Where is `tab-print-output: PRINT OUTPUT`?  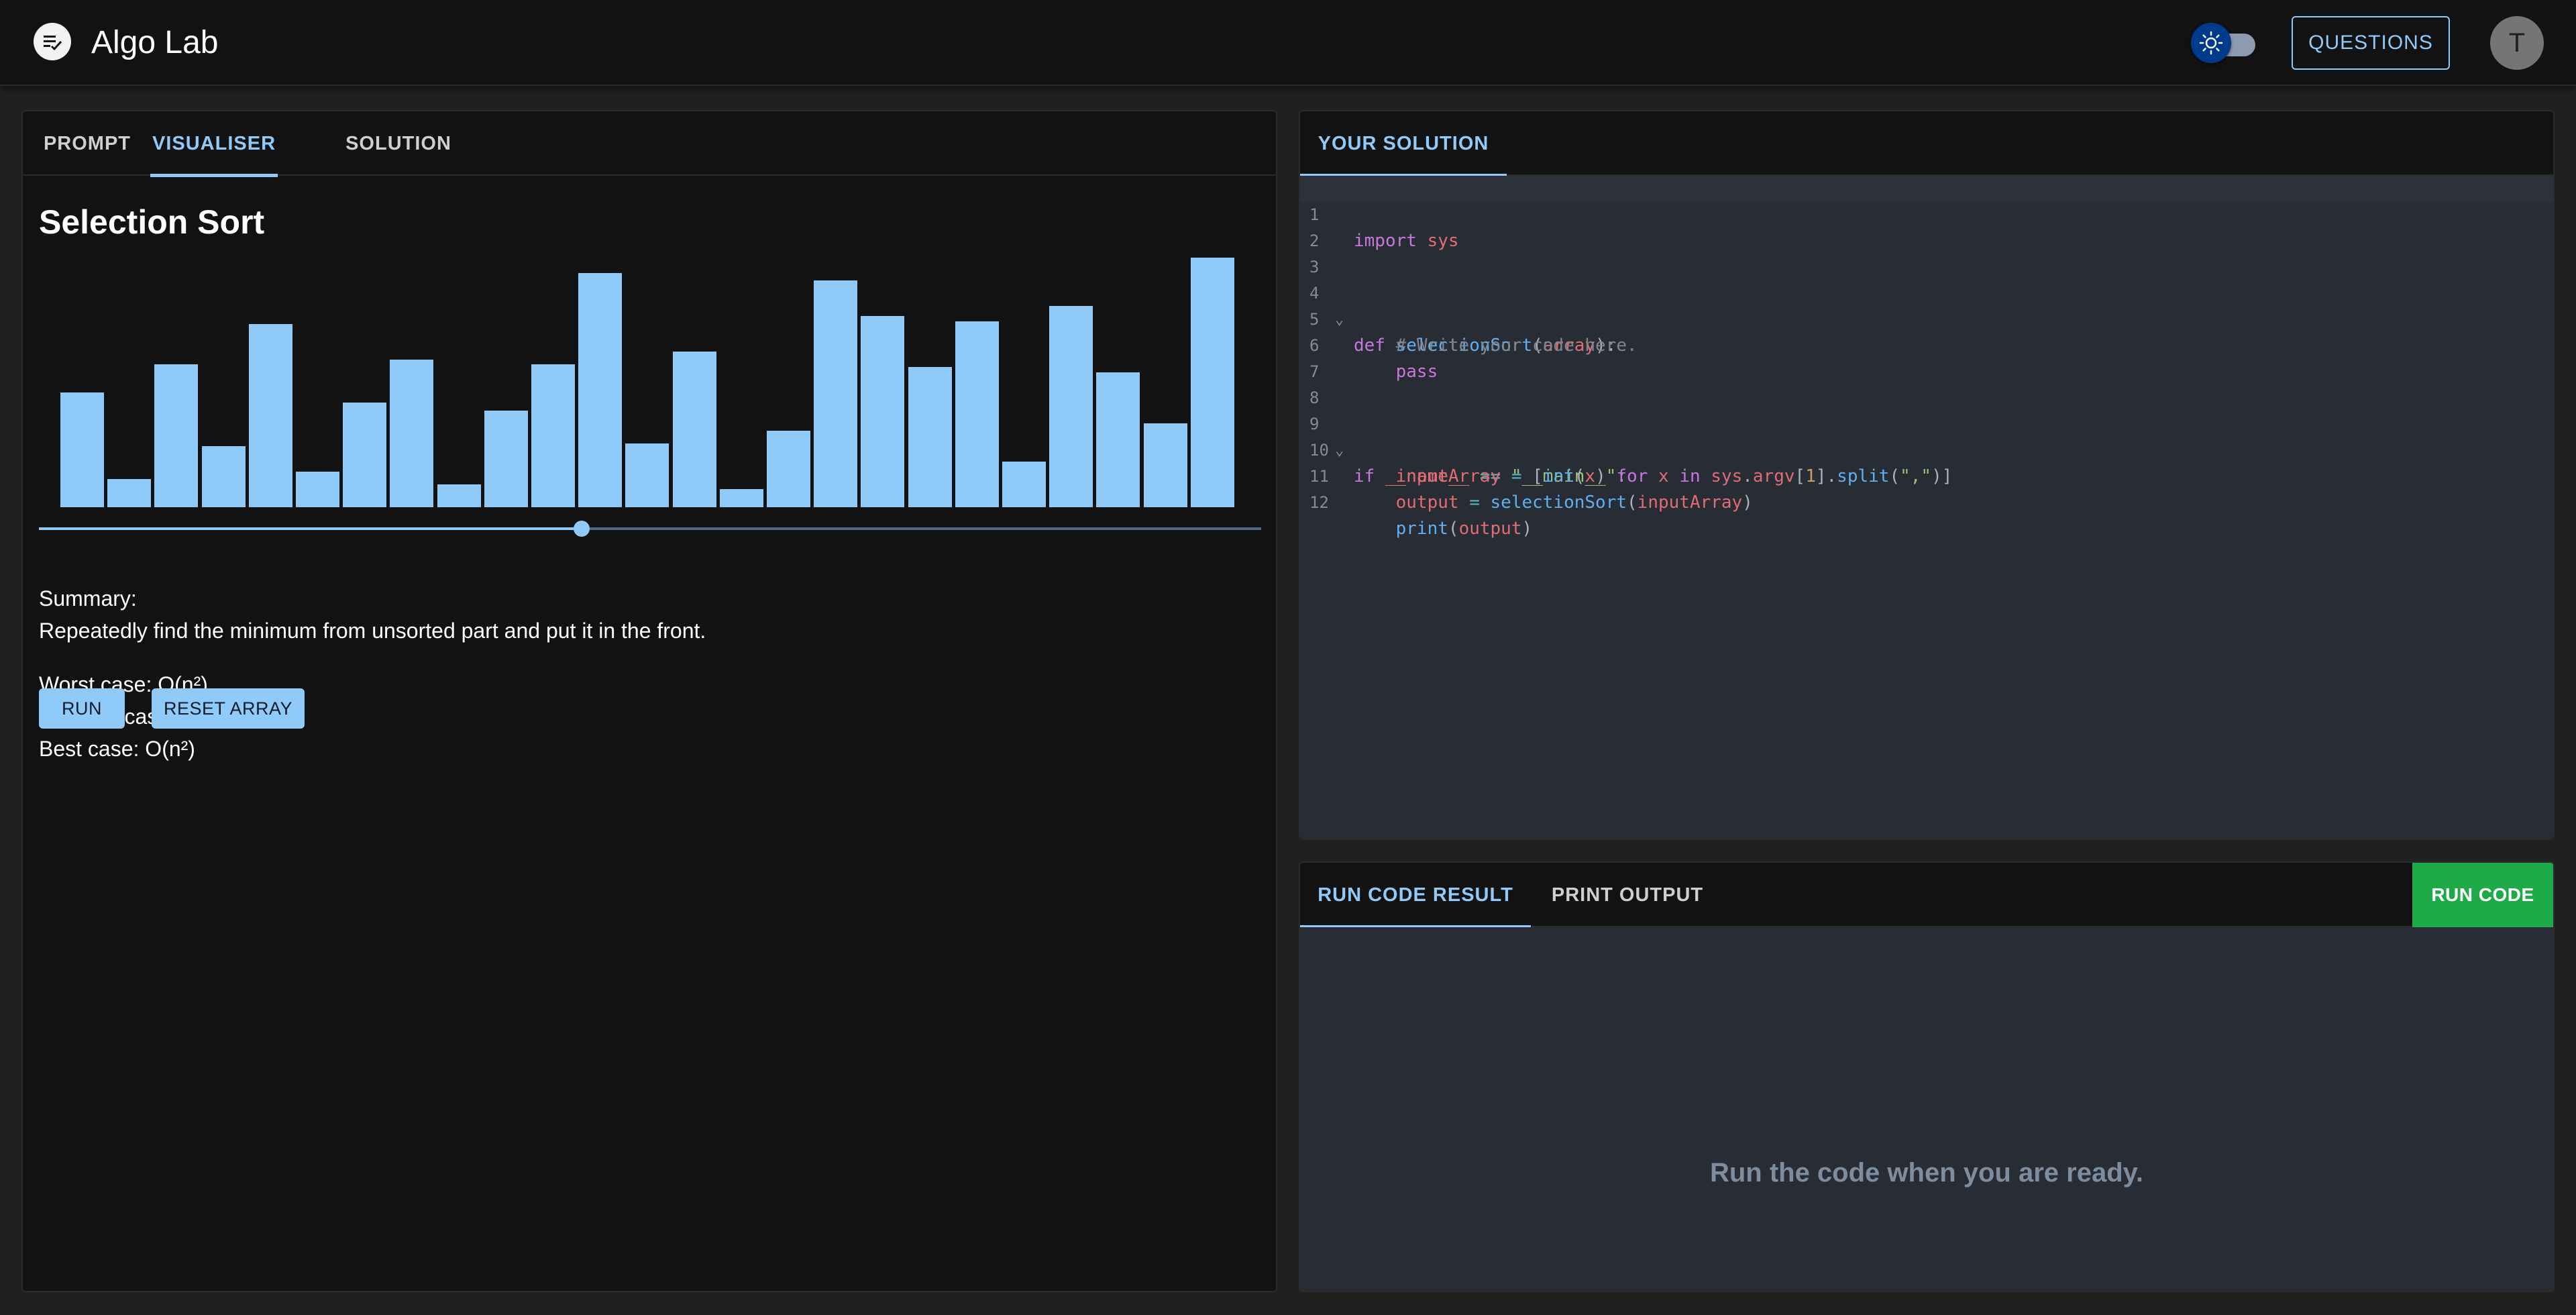 tab-print-output: PRINT OUTPUT is located at coordinates (1627, 895).